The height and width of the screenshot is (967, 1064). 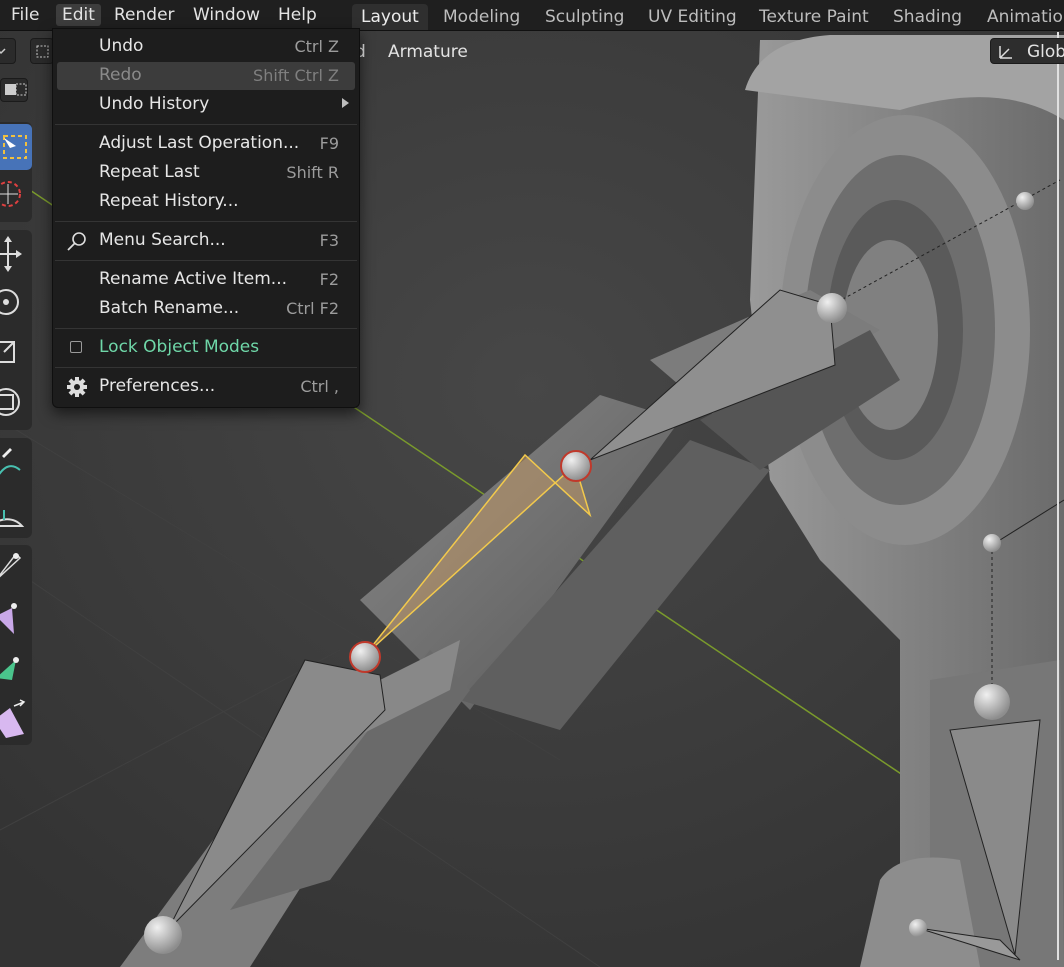 I want to click on menu-help: Help, so click(x=297, y=15).